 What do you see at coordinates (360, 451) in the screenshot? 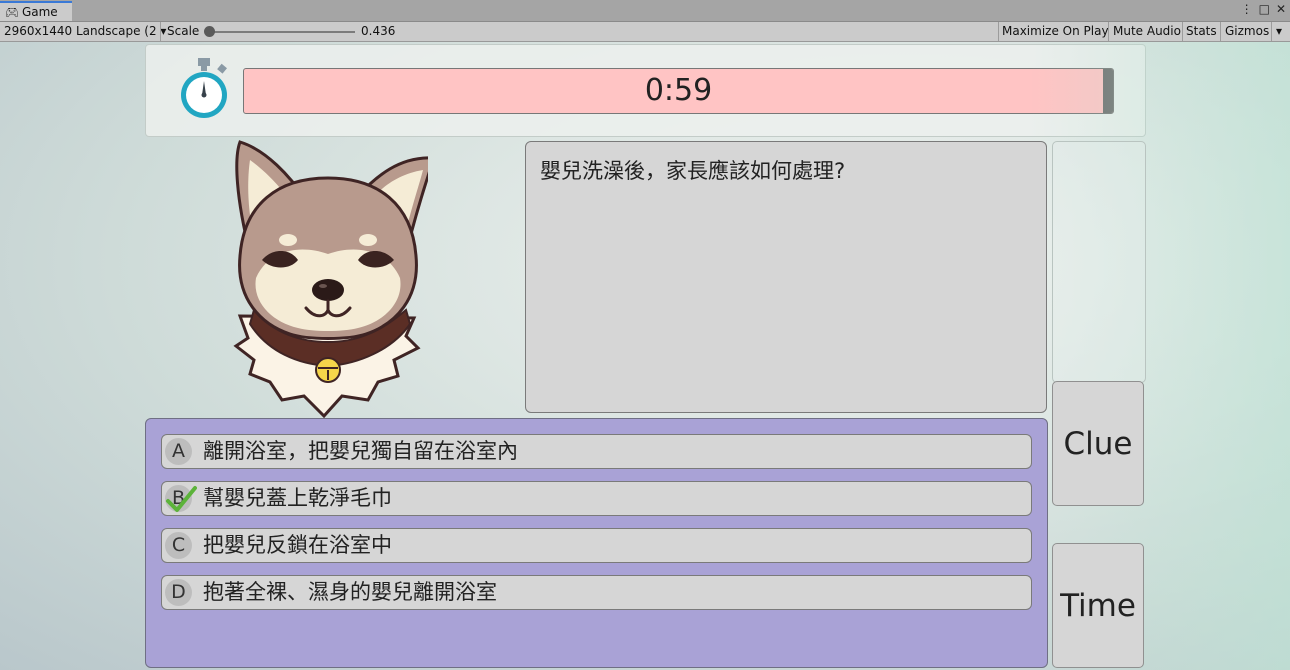
I see `answer-text: 離開浴室，把嬰兒獨自留在浴室內` at bounding box center [360, 451].